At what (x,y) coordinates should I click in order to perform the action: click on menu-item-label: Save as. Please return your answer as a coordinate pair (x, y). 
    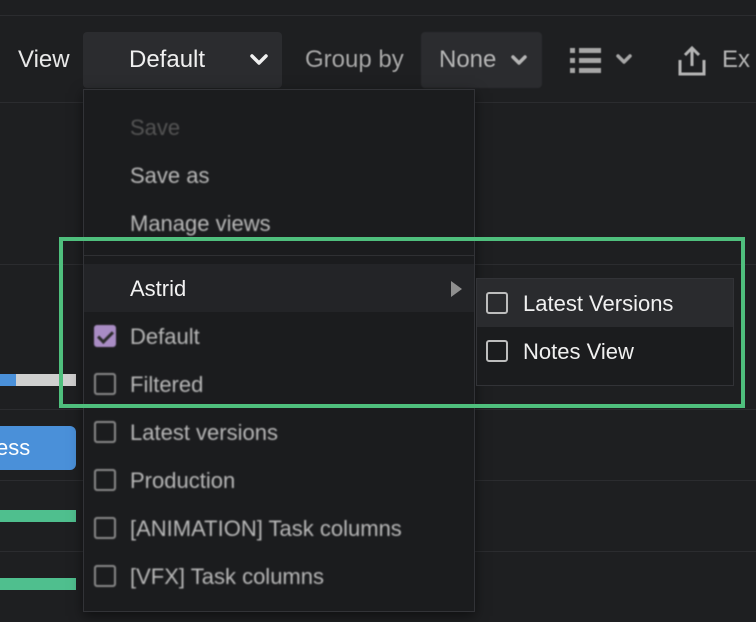
    Looking at the image, I should click on (170, 175).